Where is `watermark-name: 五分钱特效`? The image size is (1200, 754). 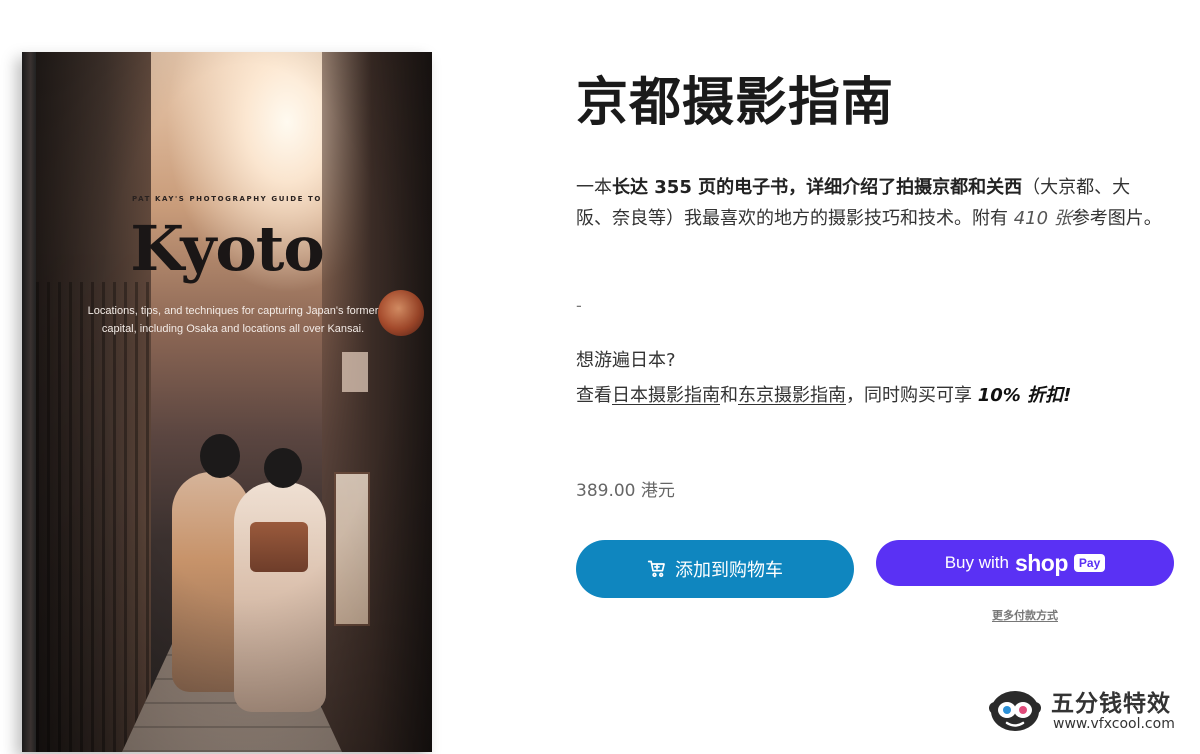
watermark-name: 五分钱特效 is located at coordinates (1111, 704).